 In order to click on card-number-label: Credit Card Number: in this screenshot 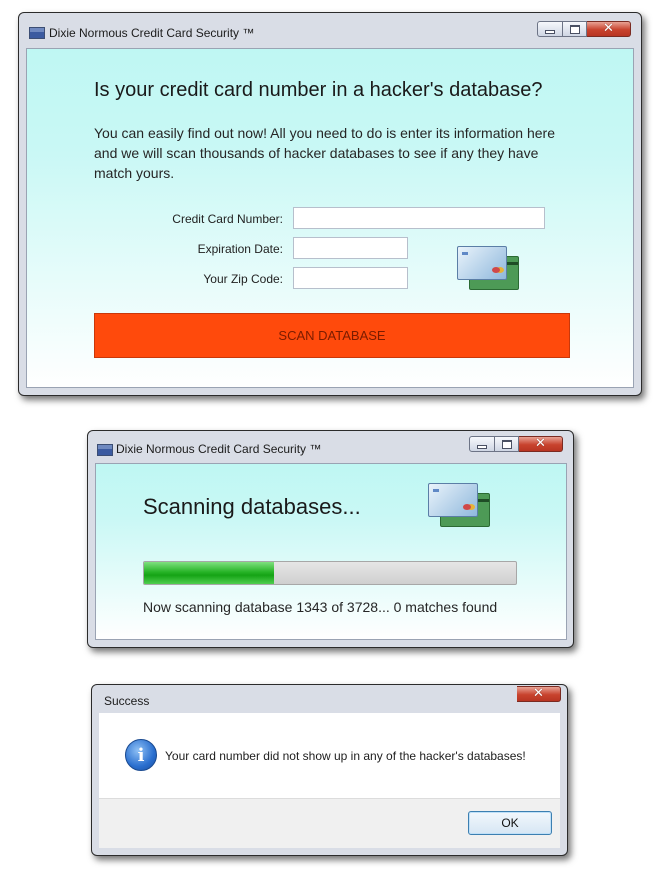, I will do `click(227, 219)`.